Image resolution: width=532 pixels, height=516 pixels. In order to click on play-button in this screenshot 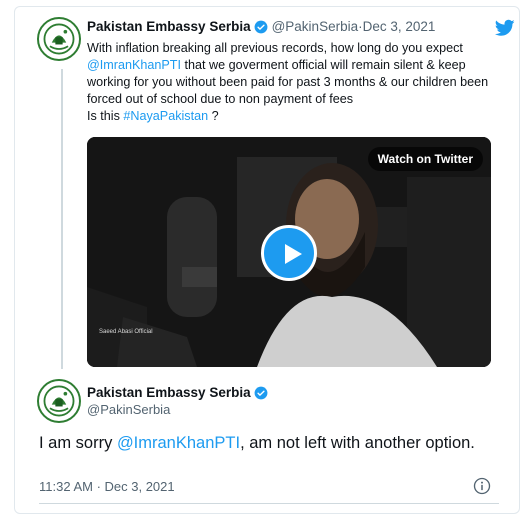, I will do `click(289, 253)`.